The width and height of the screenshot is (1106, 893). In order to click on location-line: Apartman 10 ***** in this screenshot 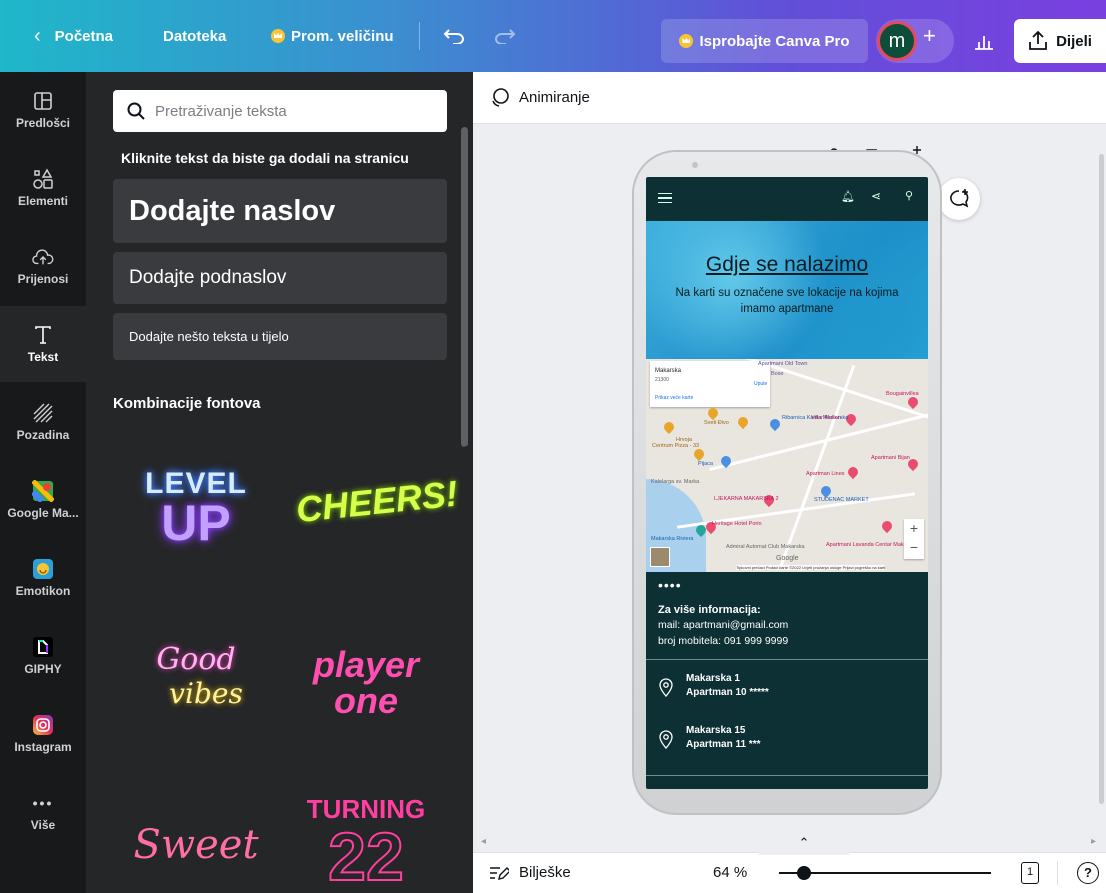, I will do `click(727, 692)`.